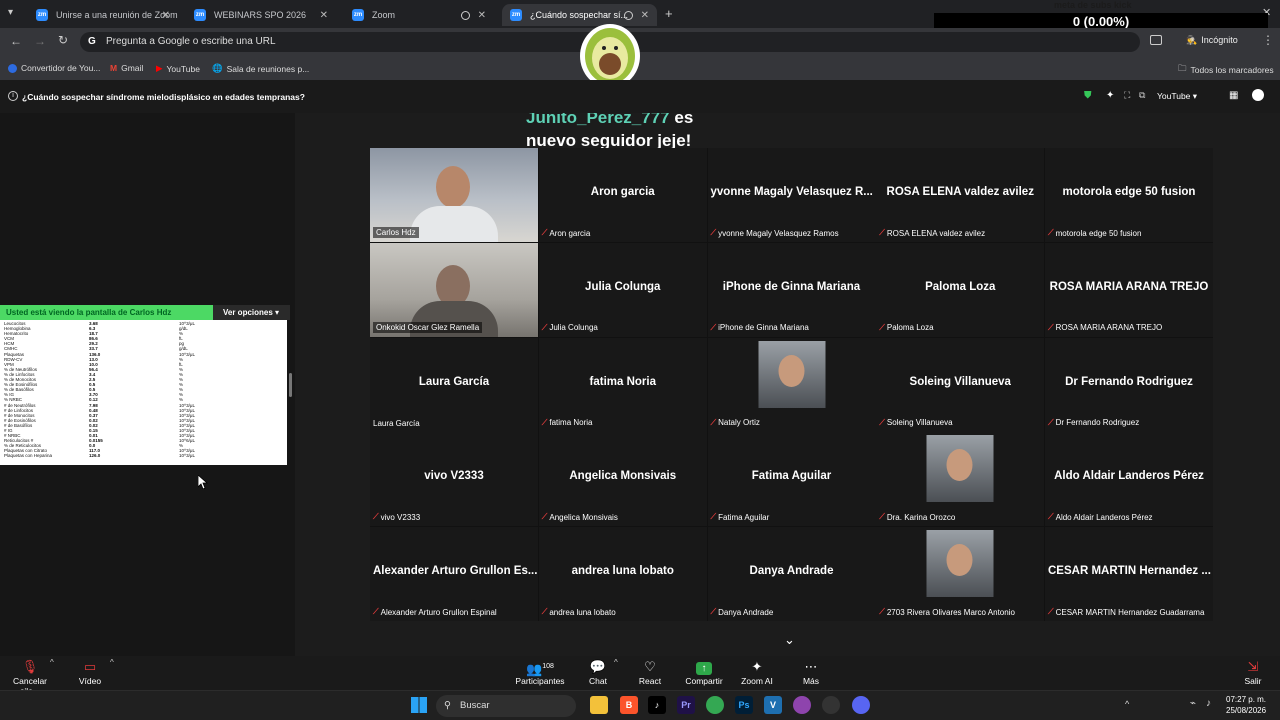 This screenshot has height=720, width=1280. I want to click on layout-grid-icon: ▦, so click(1233, 95).